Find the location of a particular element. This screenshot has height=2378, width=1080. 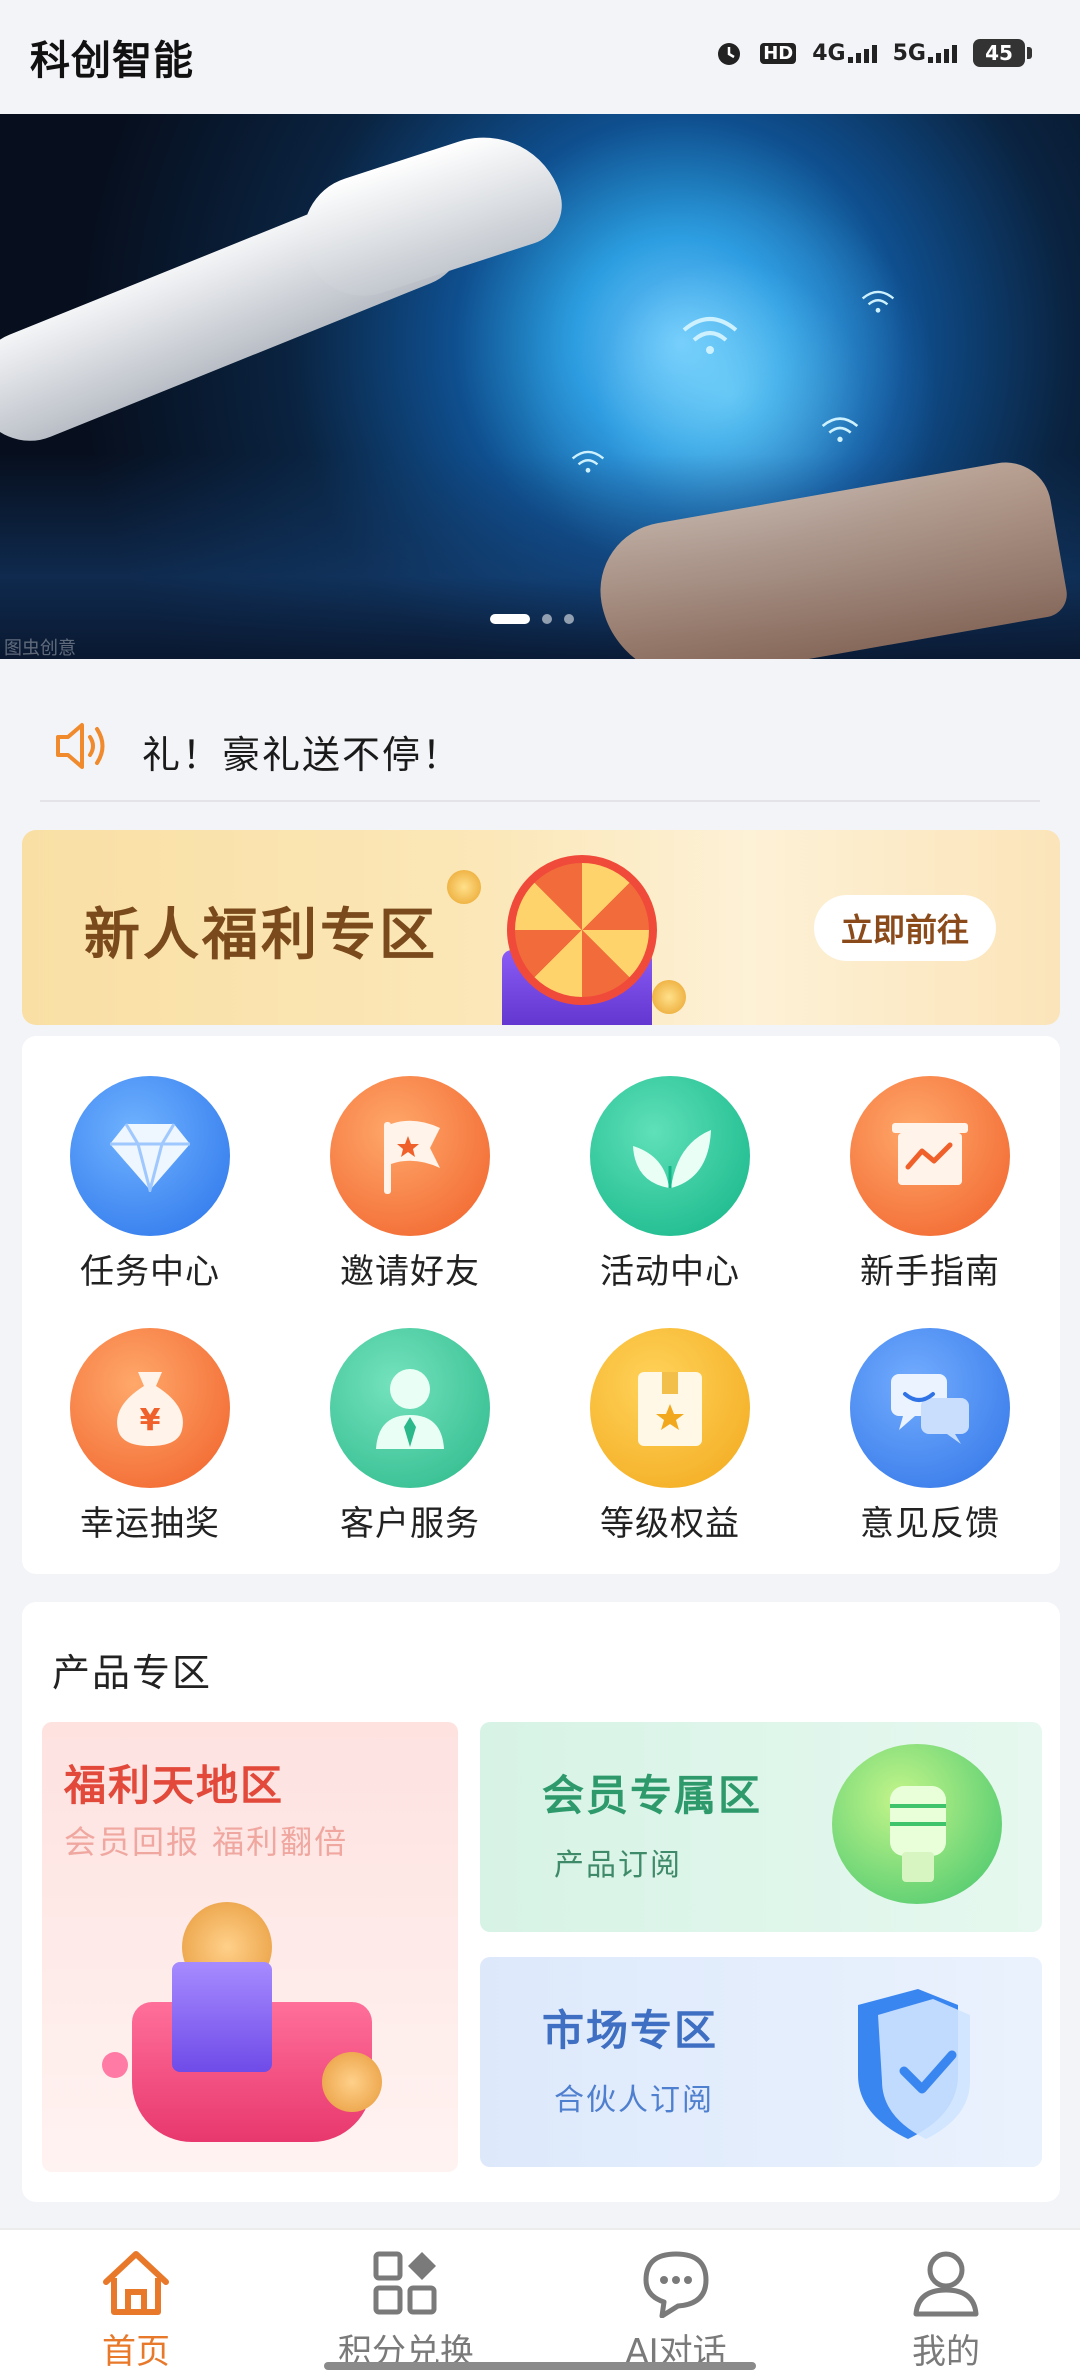

app-title: 科创智能 is located at coordinates (112, 61).